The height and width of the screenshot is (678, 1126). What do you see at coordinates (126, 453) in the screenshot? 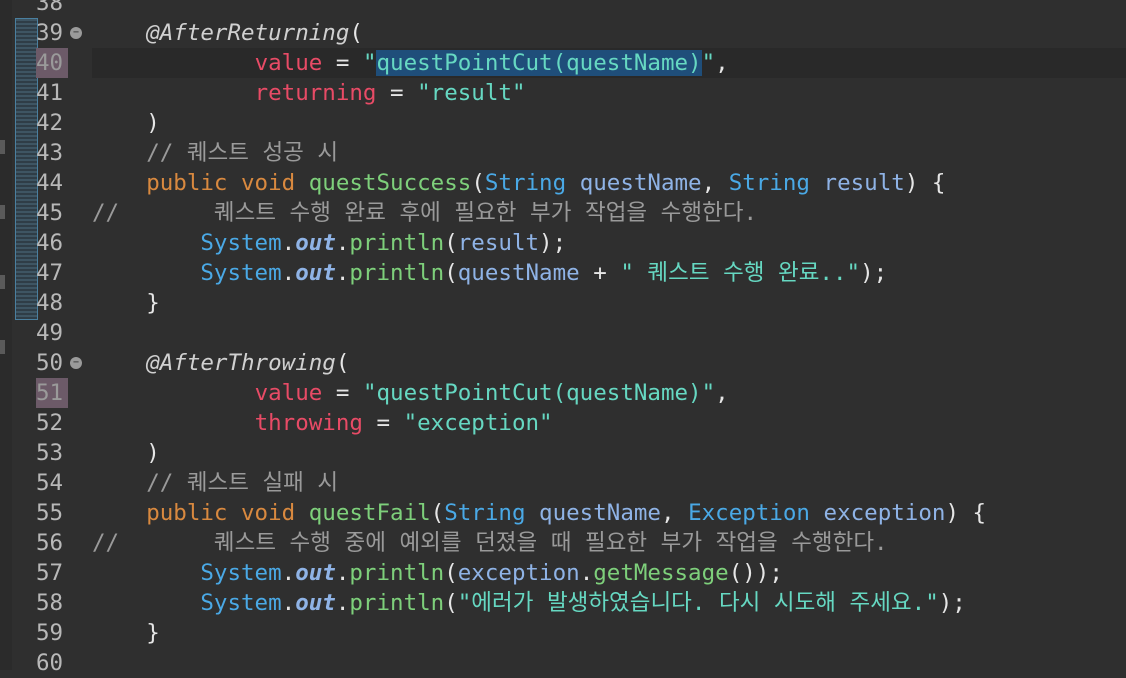
I see `code-line-53: )` at bounding box center [126, 453].